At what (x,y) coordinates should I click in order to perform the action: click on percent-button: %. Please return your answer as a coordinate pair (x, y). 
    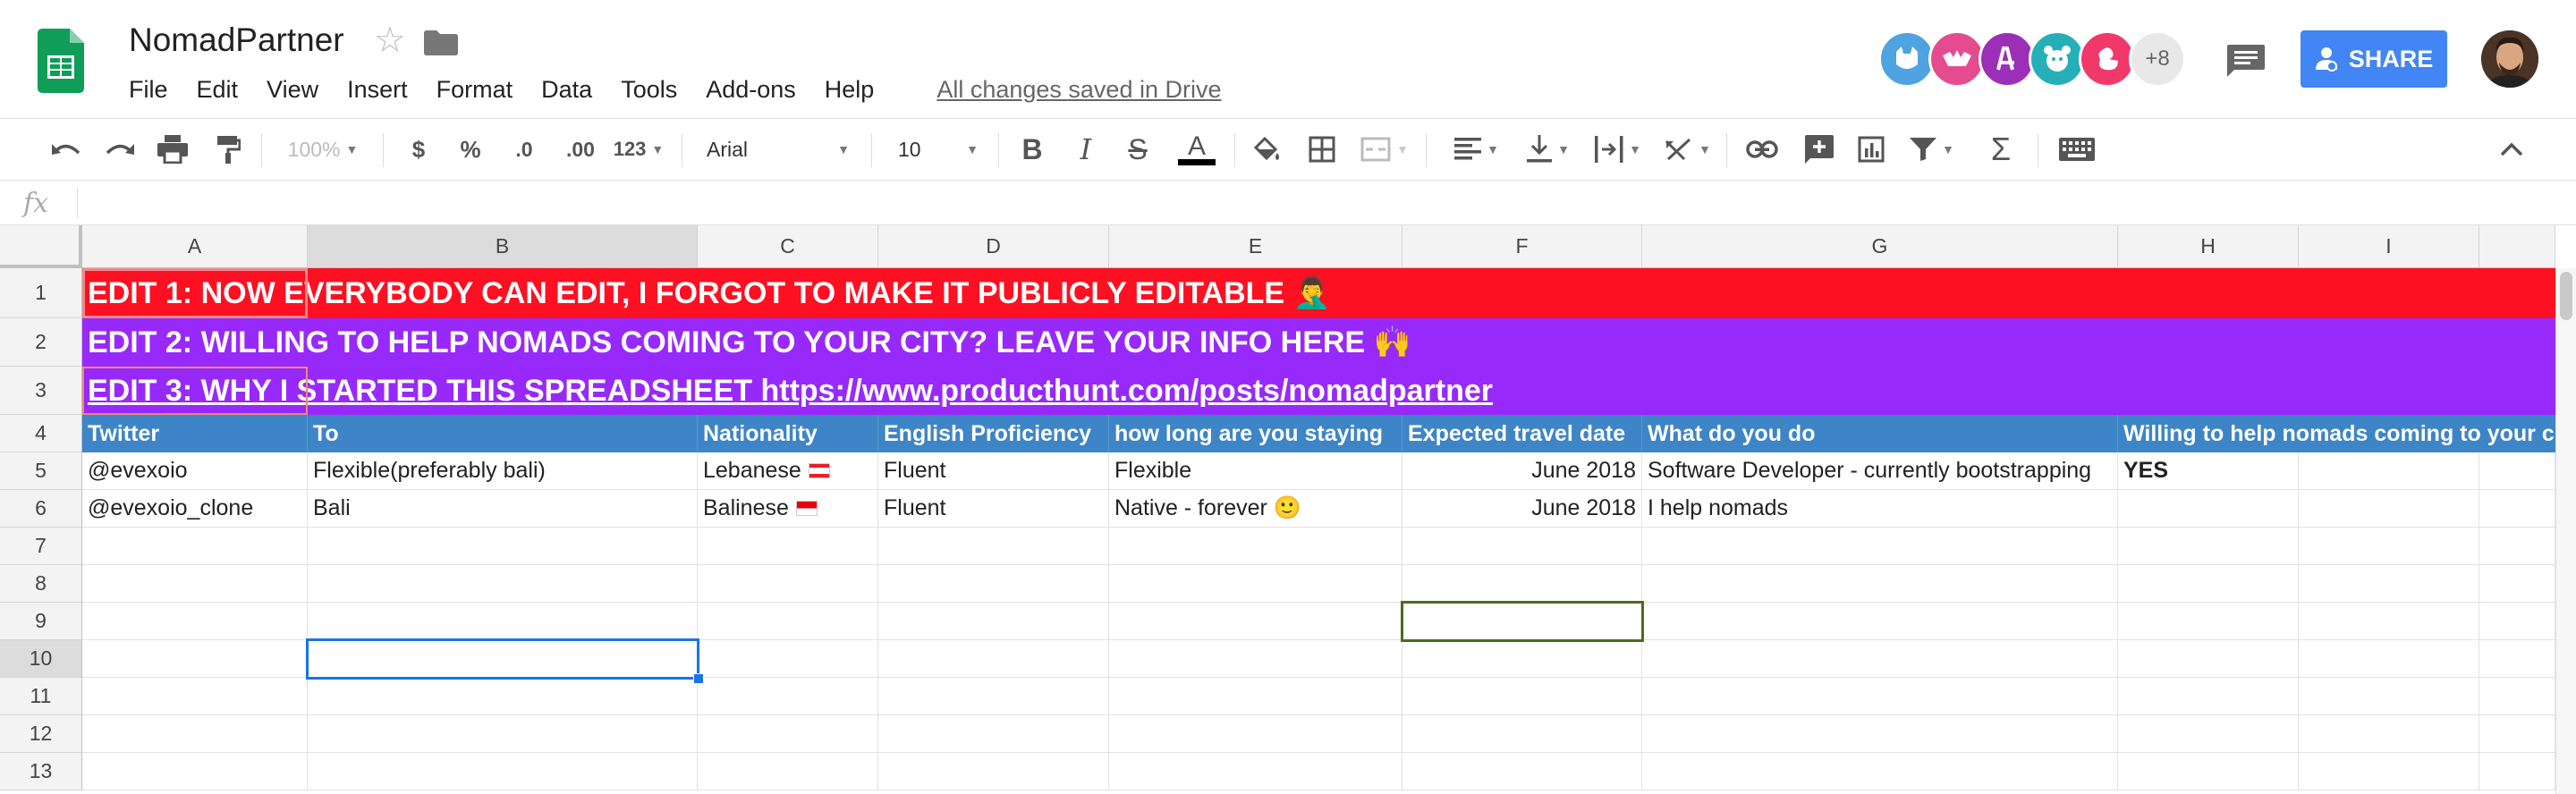
    Looking at the image, I should click on (470, 149).